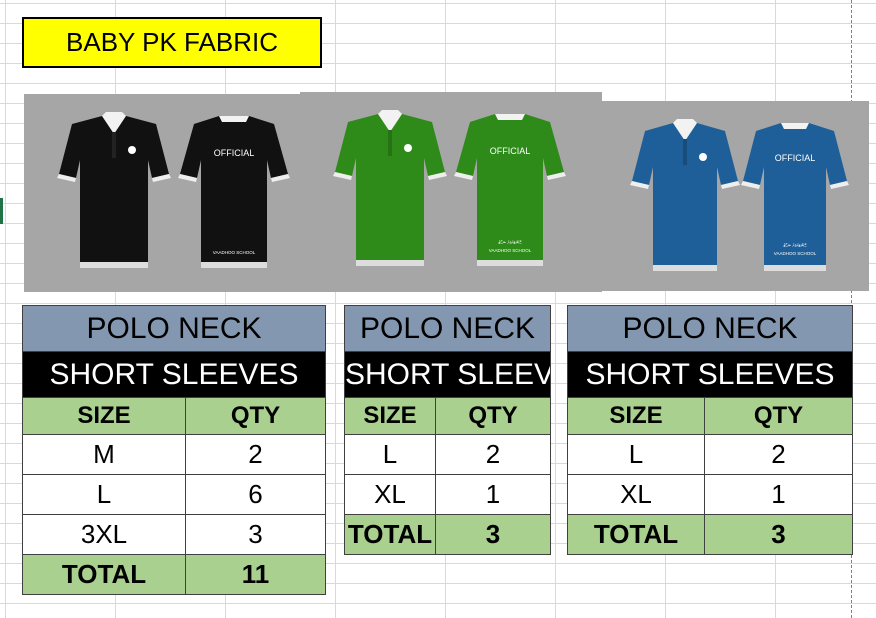  I want to click on polo-front-blue, so click(685, 195).